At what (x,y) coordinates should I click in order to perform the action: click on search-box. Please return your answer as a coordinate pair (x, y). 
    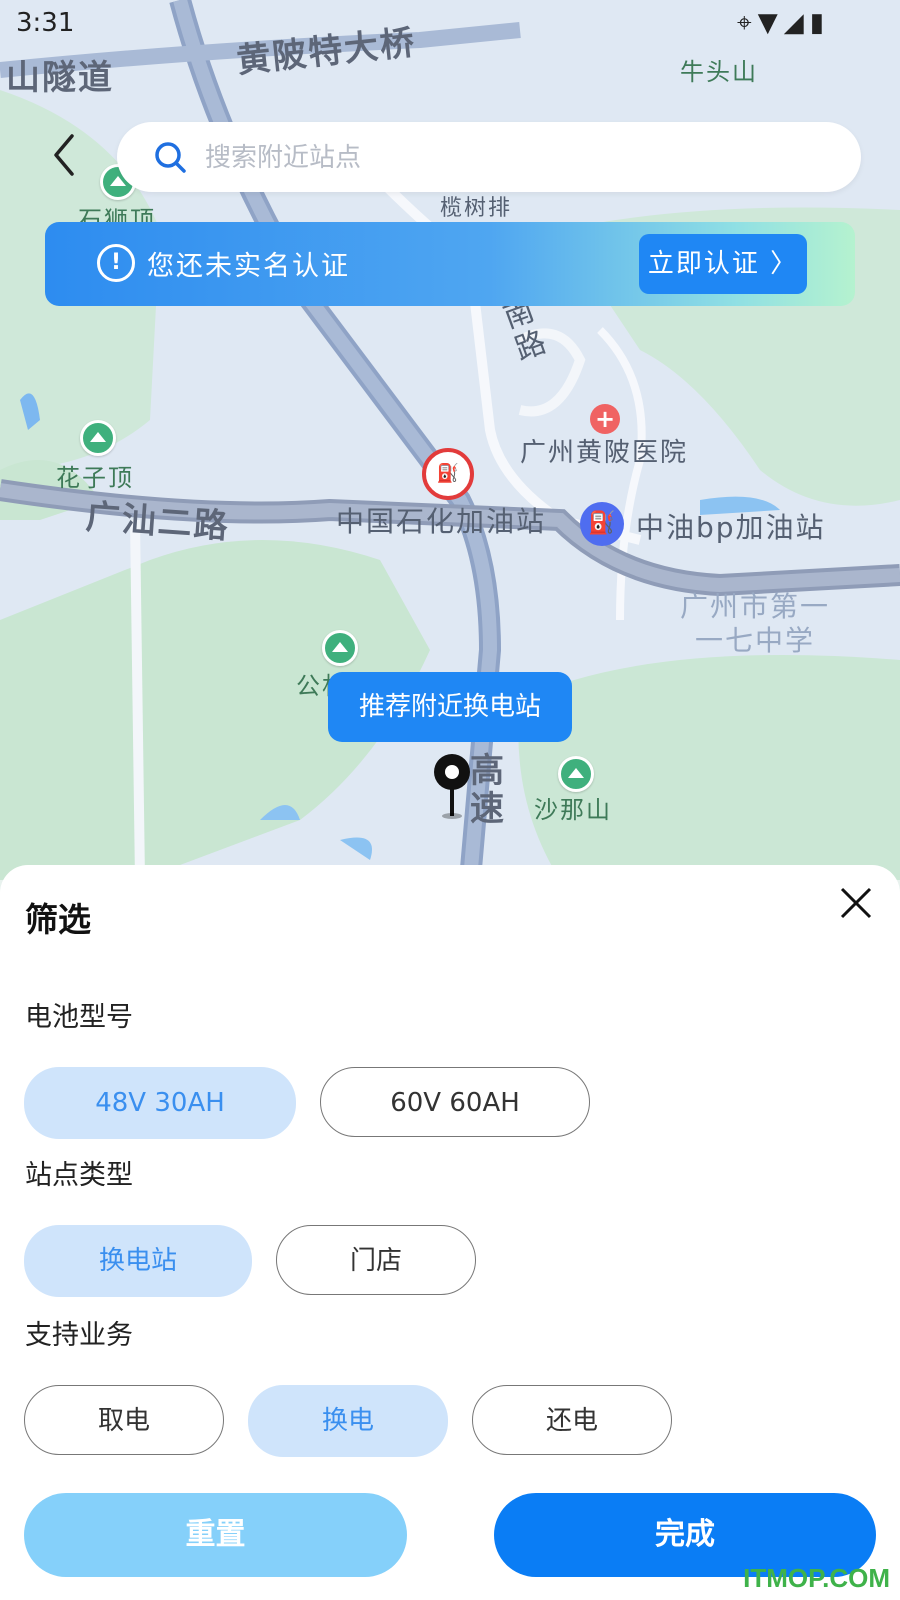
    Looking at the image, I should click on (489, 158).